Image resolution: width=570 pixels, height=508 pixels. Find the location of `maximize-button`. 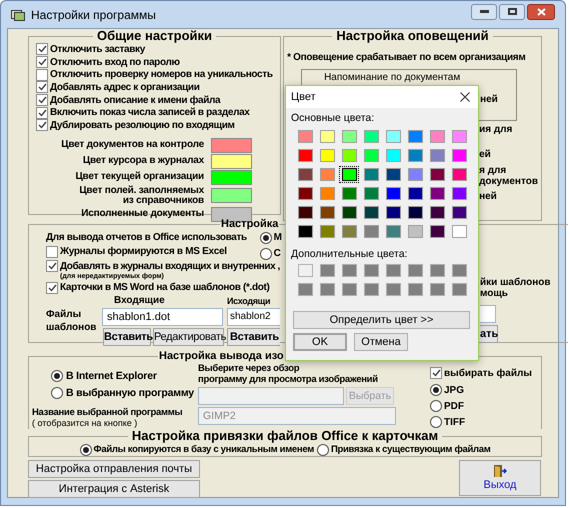

maximize-button is located at coordinates (512, 12).